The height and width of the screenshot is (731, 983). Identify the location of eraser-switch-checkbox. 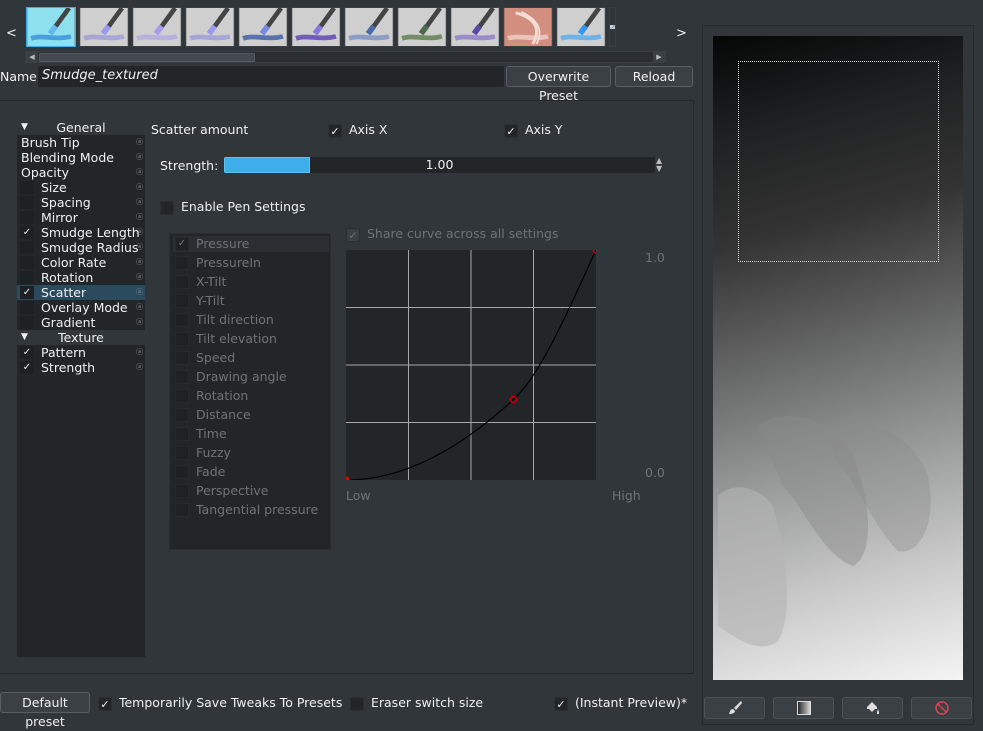
(357, 703).